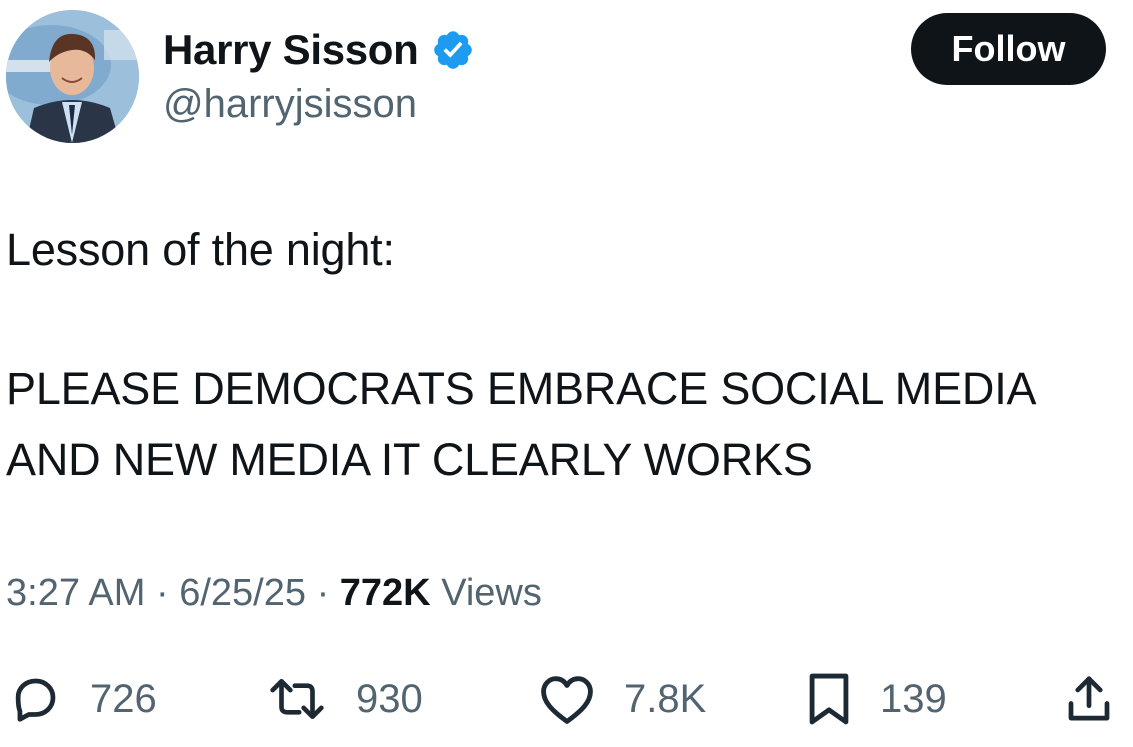  What do you see at coordinates (35, 699) in the screenshot?
I see `reply-icon` at bounding box center [35, 699].